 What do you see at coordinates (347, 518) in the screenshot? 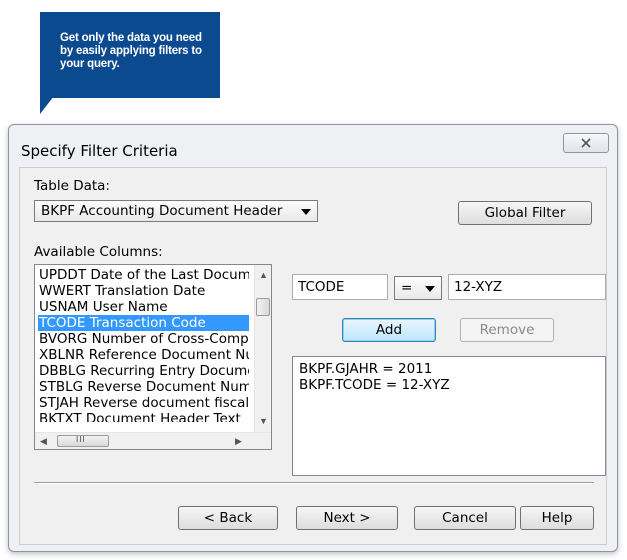
I see `next-button: Next >` at bounding box center [347, 518].